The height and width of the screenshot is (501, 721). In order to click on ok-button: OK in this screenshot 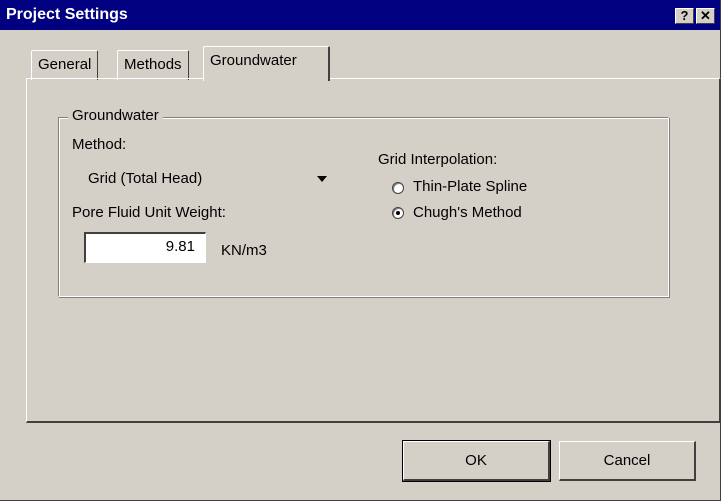, I will do `click(476, 461)`.